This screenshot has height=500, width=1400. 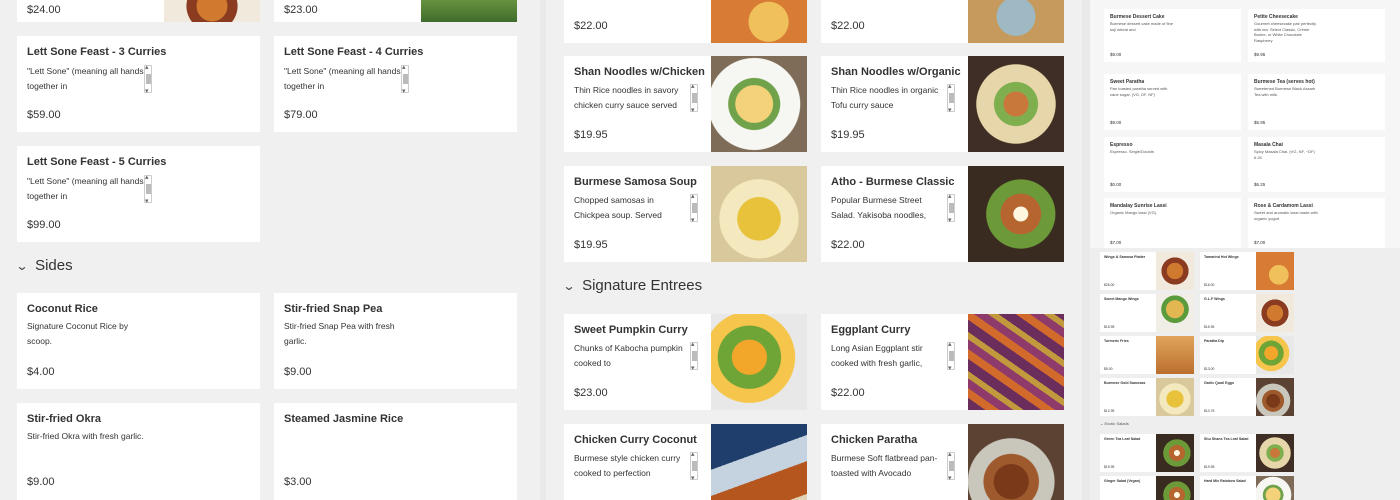 What do you see at coordinates (1016, 362) in the screenshot?
I see `eggplant-photo` at bounding box center [1016, 362].